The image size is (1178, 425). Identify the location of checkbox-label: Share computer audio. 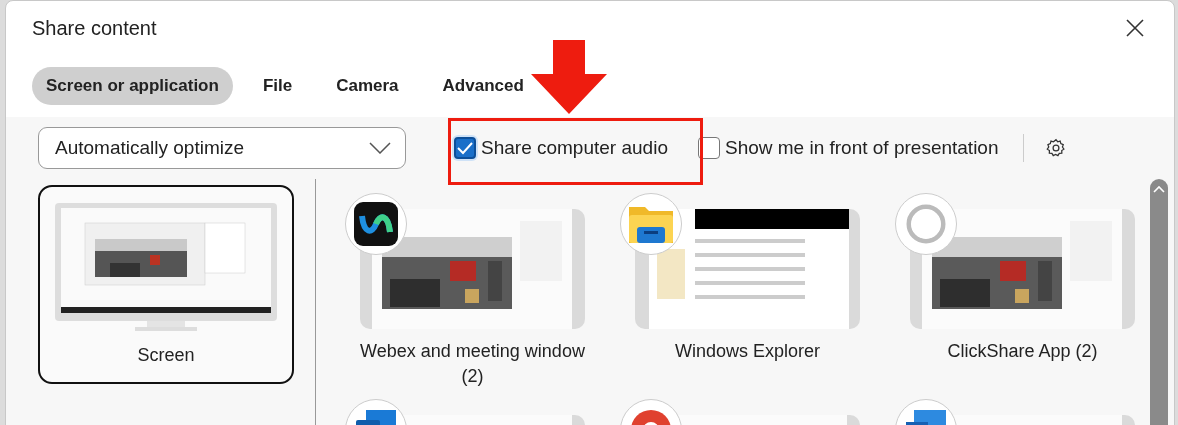
(574, 148).